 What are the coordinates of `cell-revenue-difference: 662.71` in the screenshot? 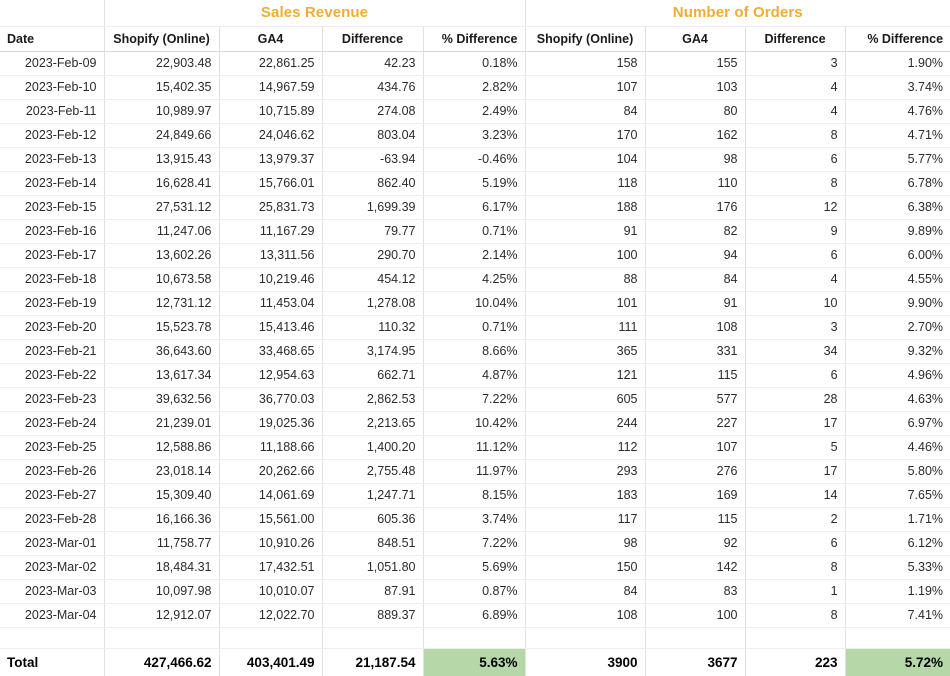 It's located at (372, 376).